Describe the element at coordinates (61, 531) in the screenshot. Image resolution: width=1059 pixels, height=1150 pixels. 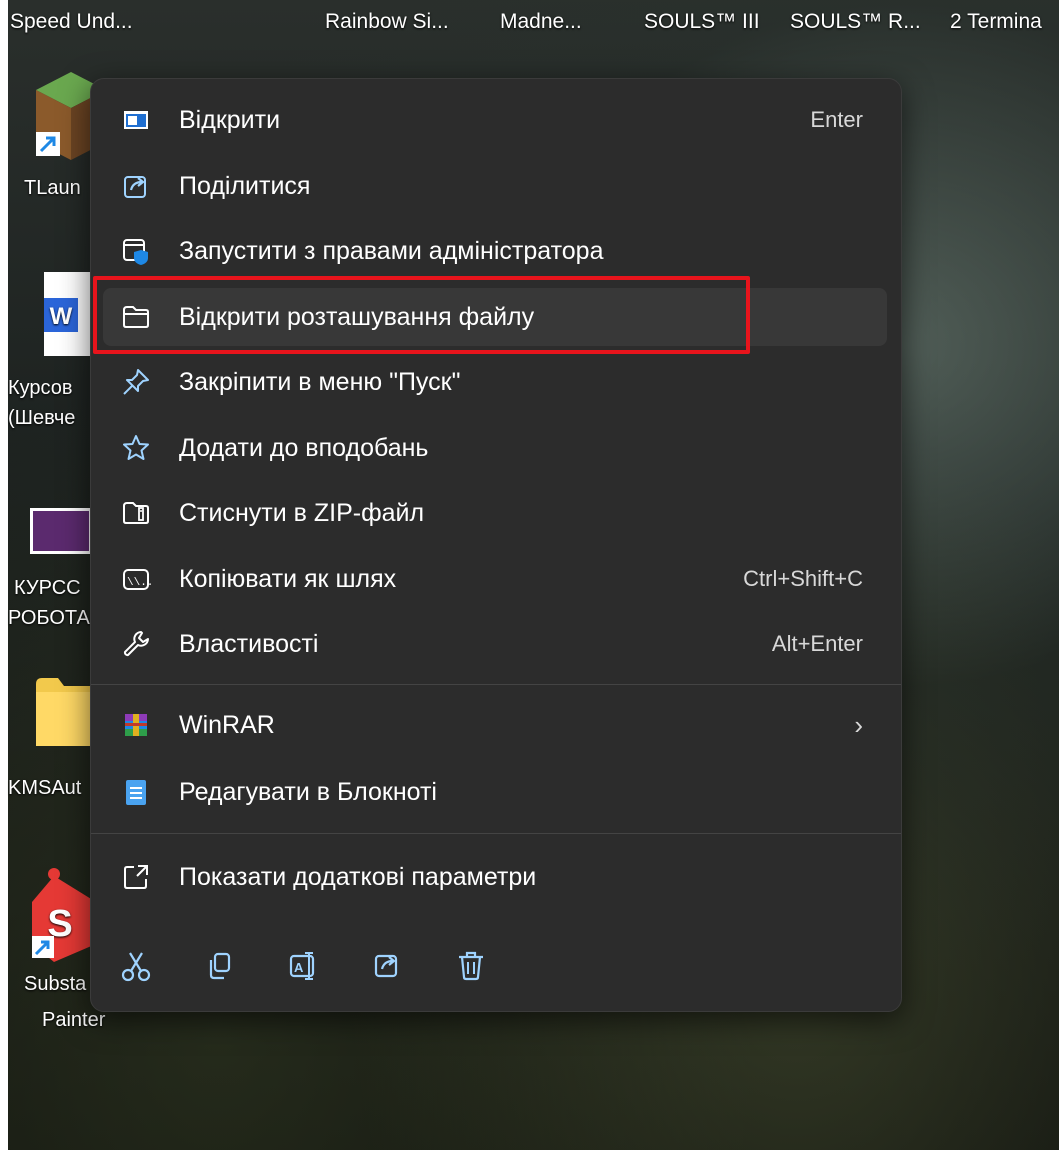
I see `presentation-thumbnail-icon` at that location.